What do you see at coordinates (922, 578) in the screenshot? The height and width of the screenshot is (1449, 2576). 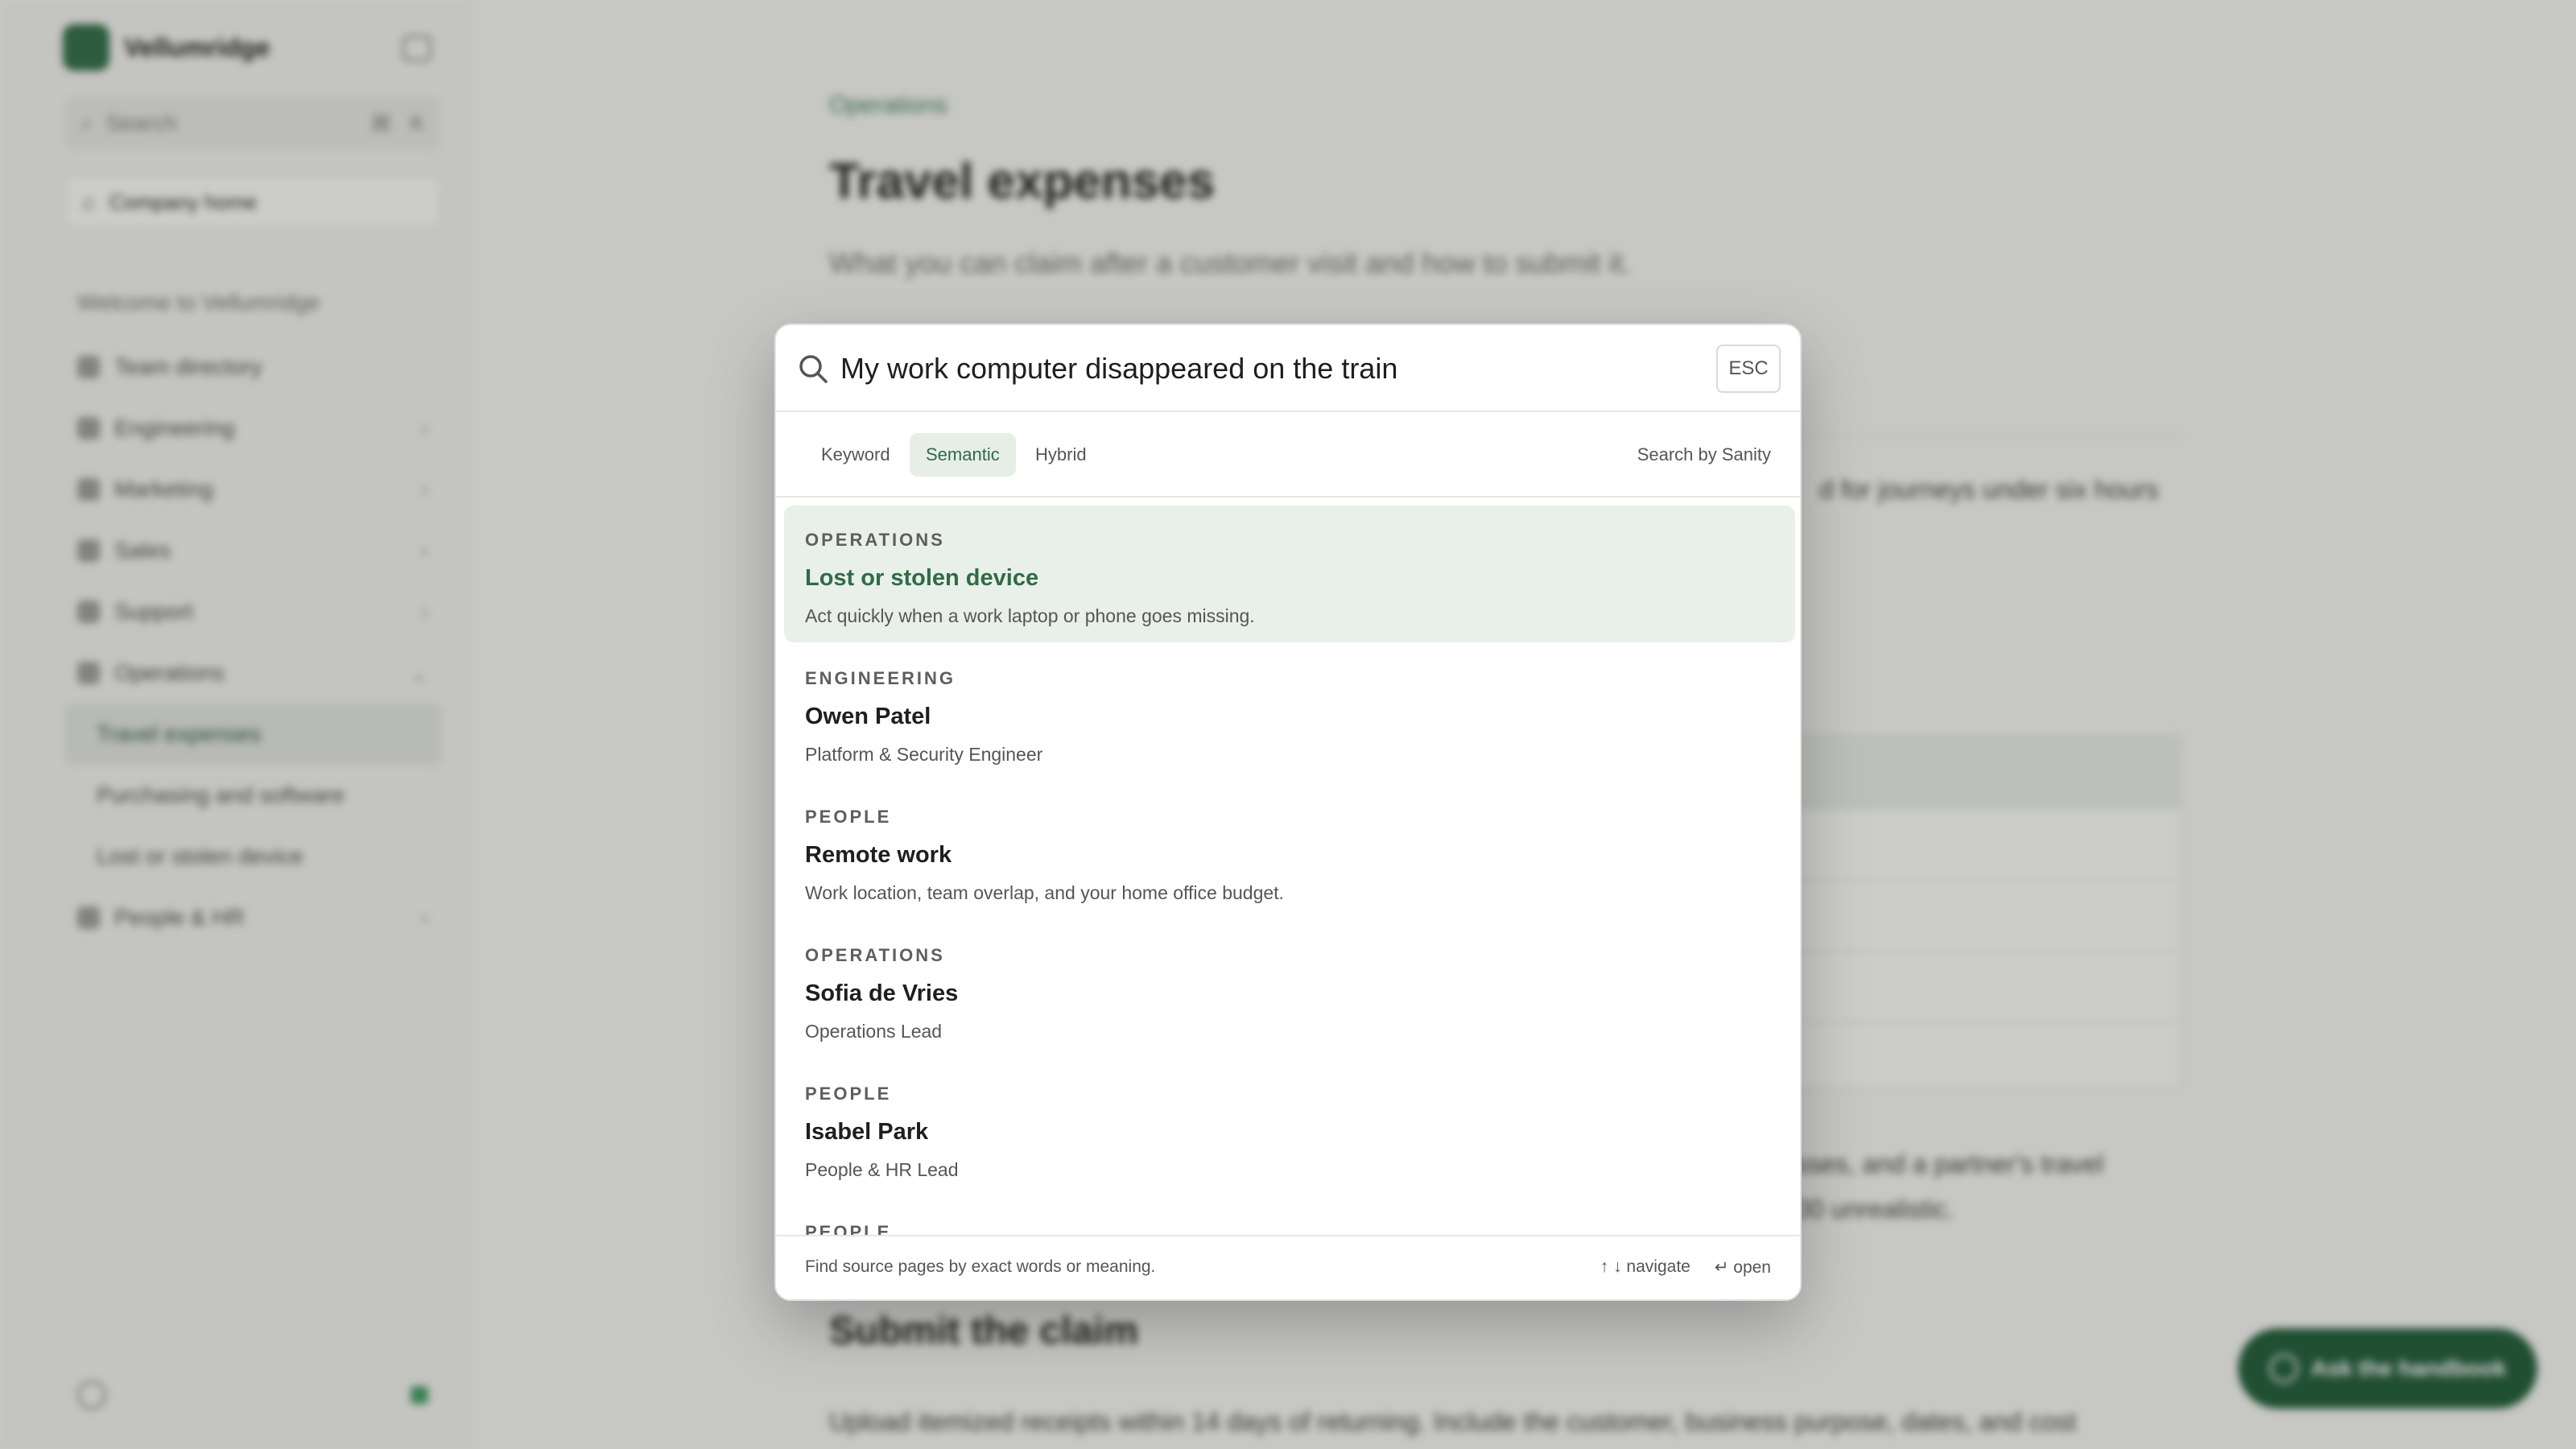 I see `result-title: Lost or stolen device` at bounding box center [922, 578].